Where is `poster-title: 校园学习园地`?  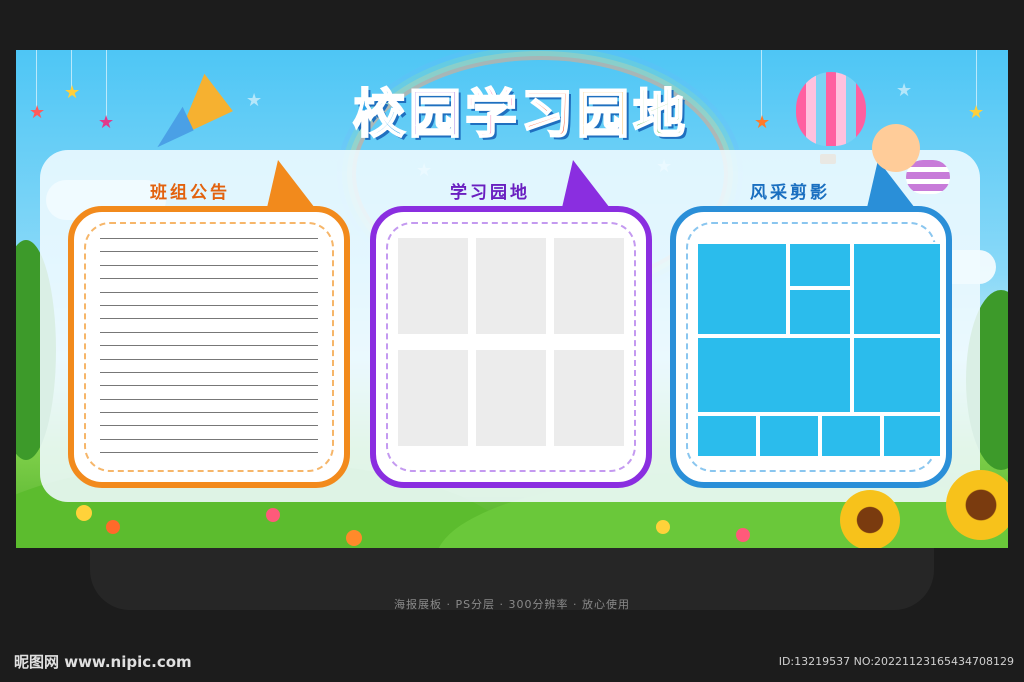
poster-title: 校园学习园地 is located at coordinates (521, 109).